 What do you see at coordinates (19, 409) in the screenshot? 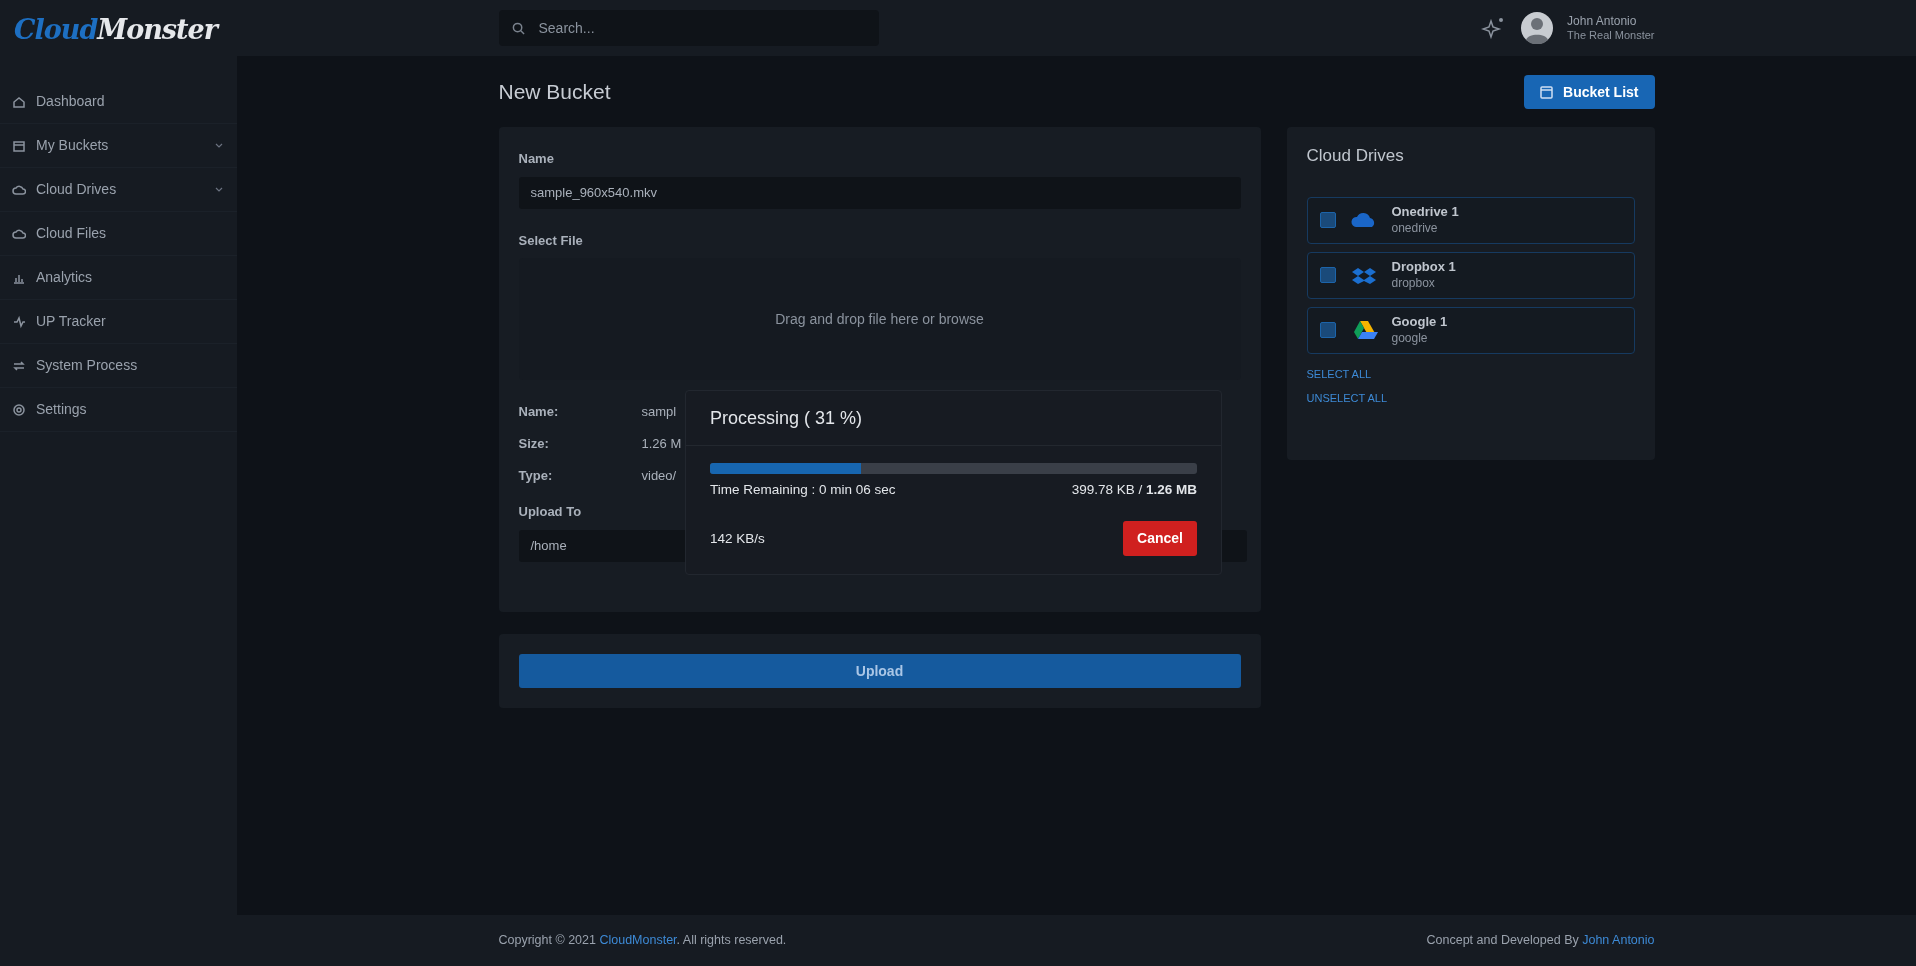
I see `gear-icon` at bounding box center [19, 409].